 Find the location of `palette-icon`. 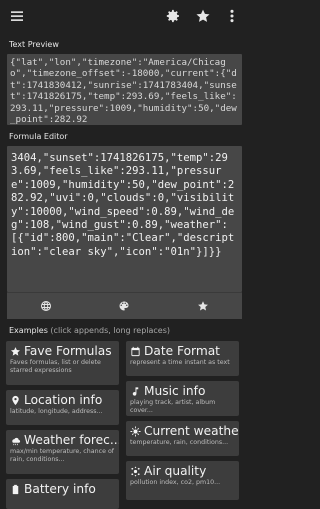

palette-icon is located at coordinates (124, 306).